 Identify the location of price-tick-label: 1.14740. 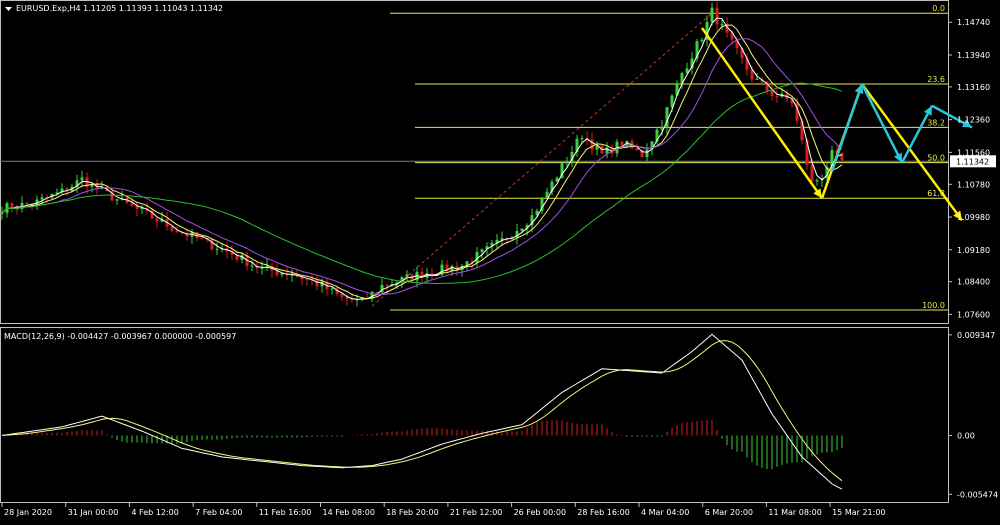
(973, 22).